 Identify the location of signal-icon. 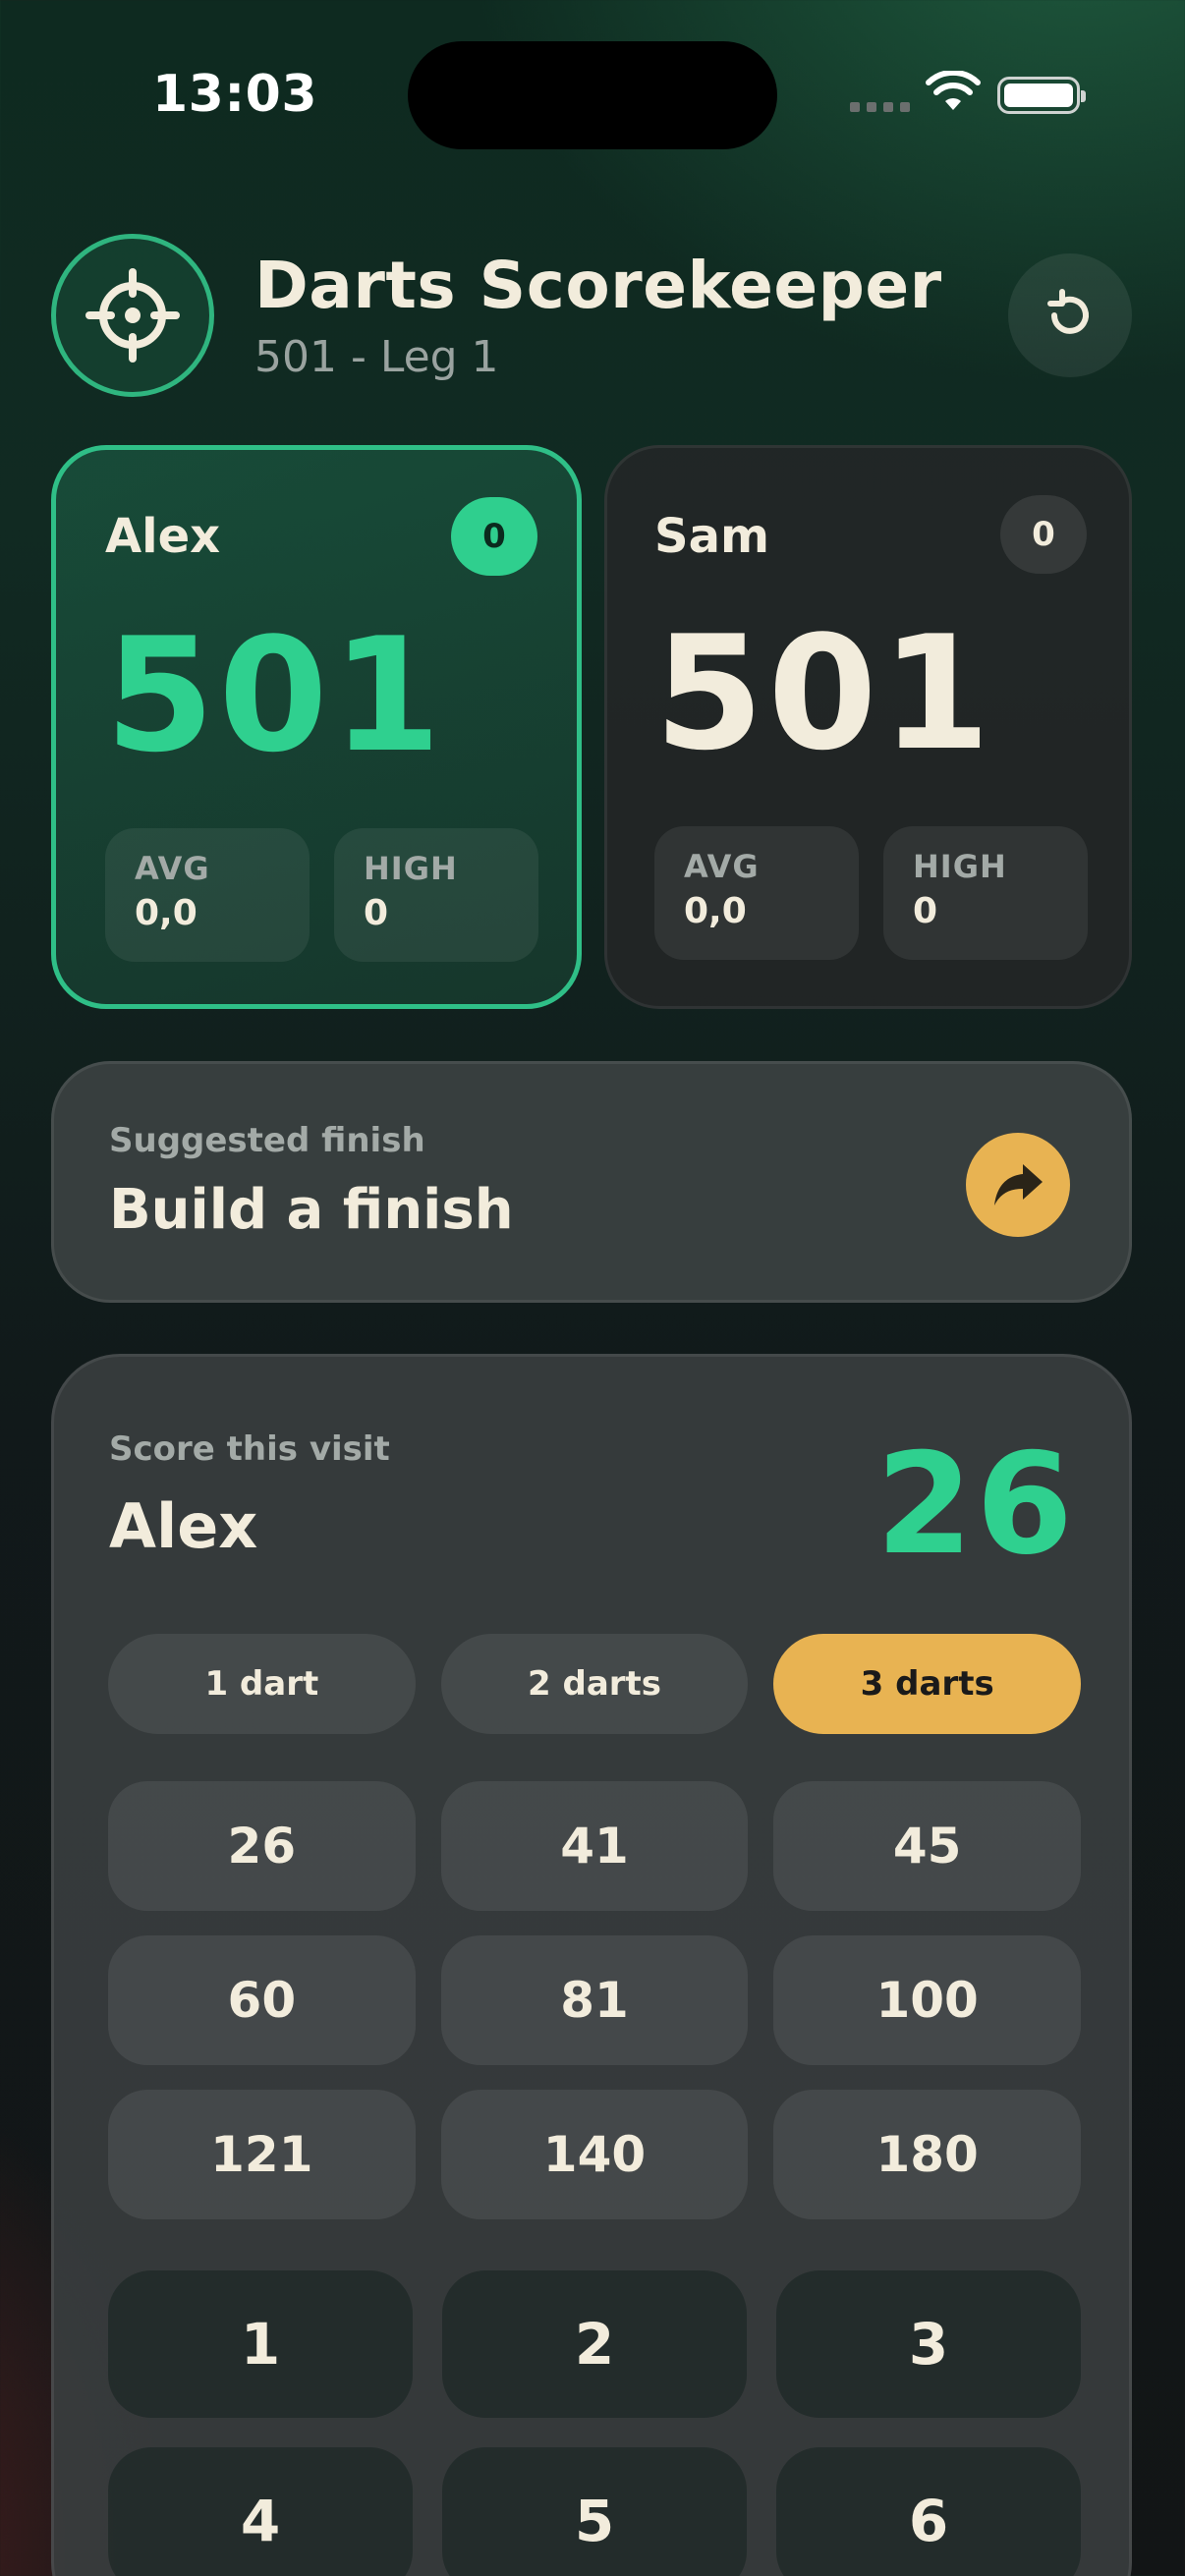
(880, 107).